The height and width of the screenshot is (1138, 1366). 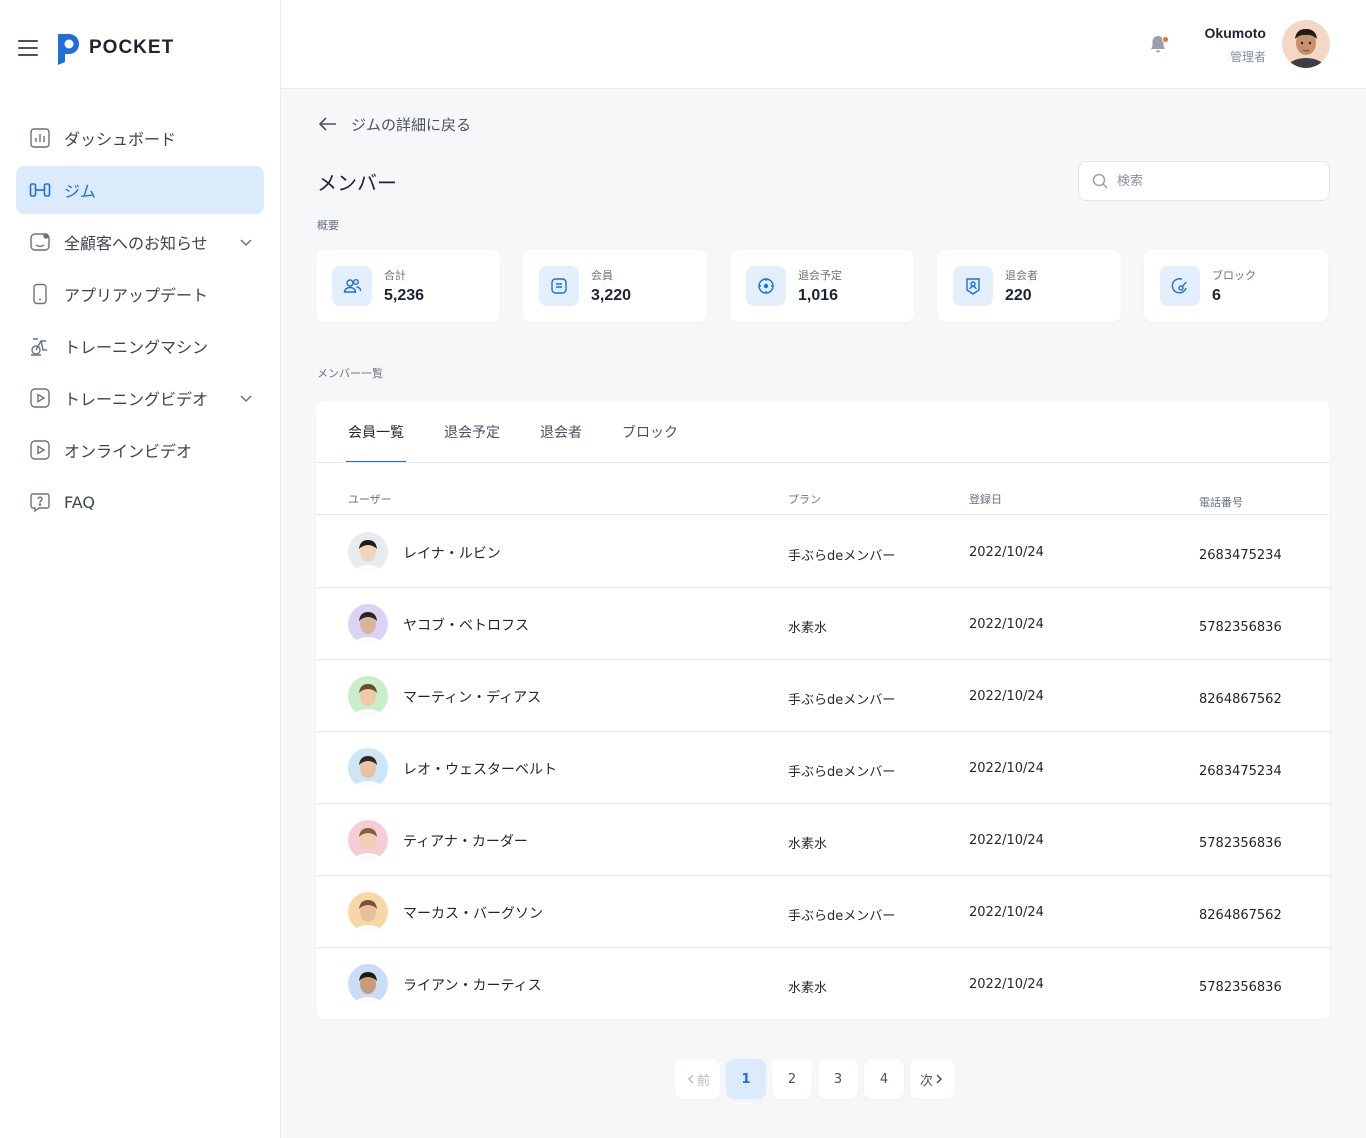 I want to click on table-row: レイナ・ルビン 手ぶらdeメンバー 2022/10/24 2683475234, so click(x=823, y=552).